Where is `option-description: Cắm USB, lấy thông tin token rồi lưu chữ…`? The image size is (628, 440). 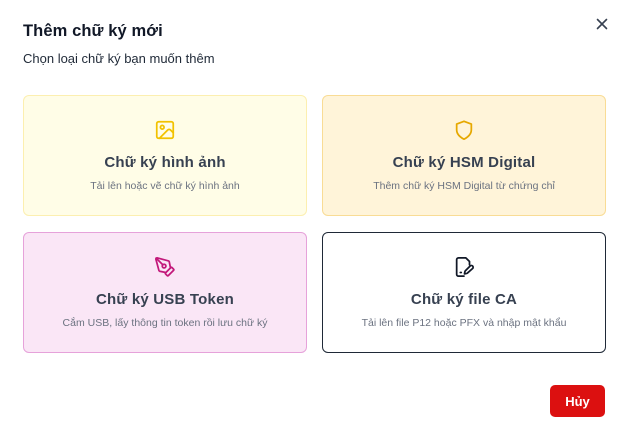
option-description: Cắm USB, lấy thông tin token rồi lưu chữ… is located at coordinates (165, 323).